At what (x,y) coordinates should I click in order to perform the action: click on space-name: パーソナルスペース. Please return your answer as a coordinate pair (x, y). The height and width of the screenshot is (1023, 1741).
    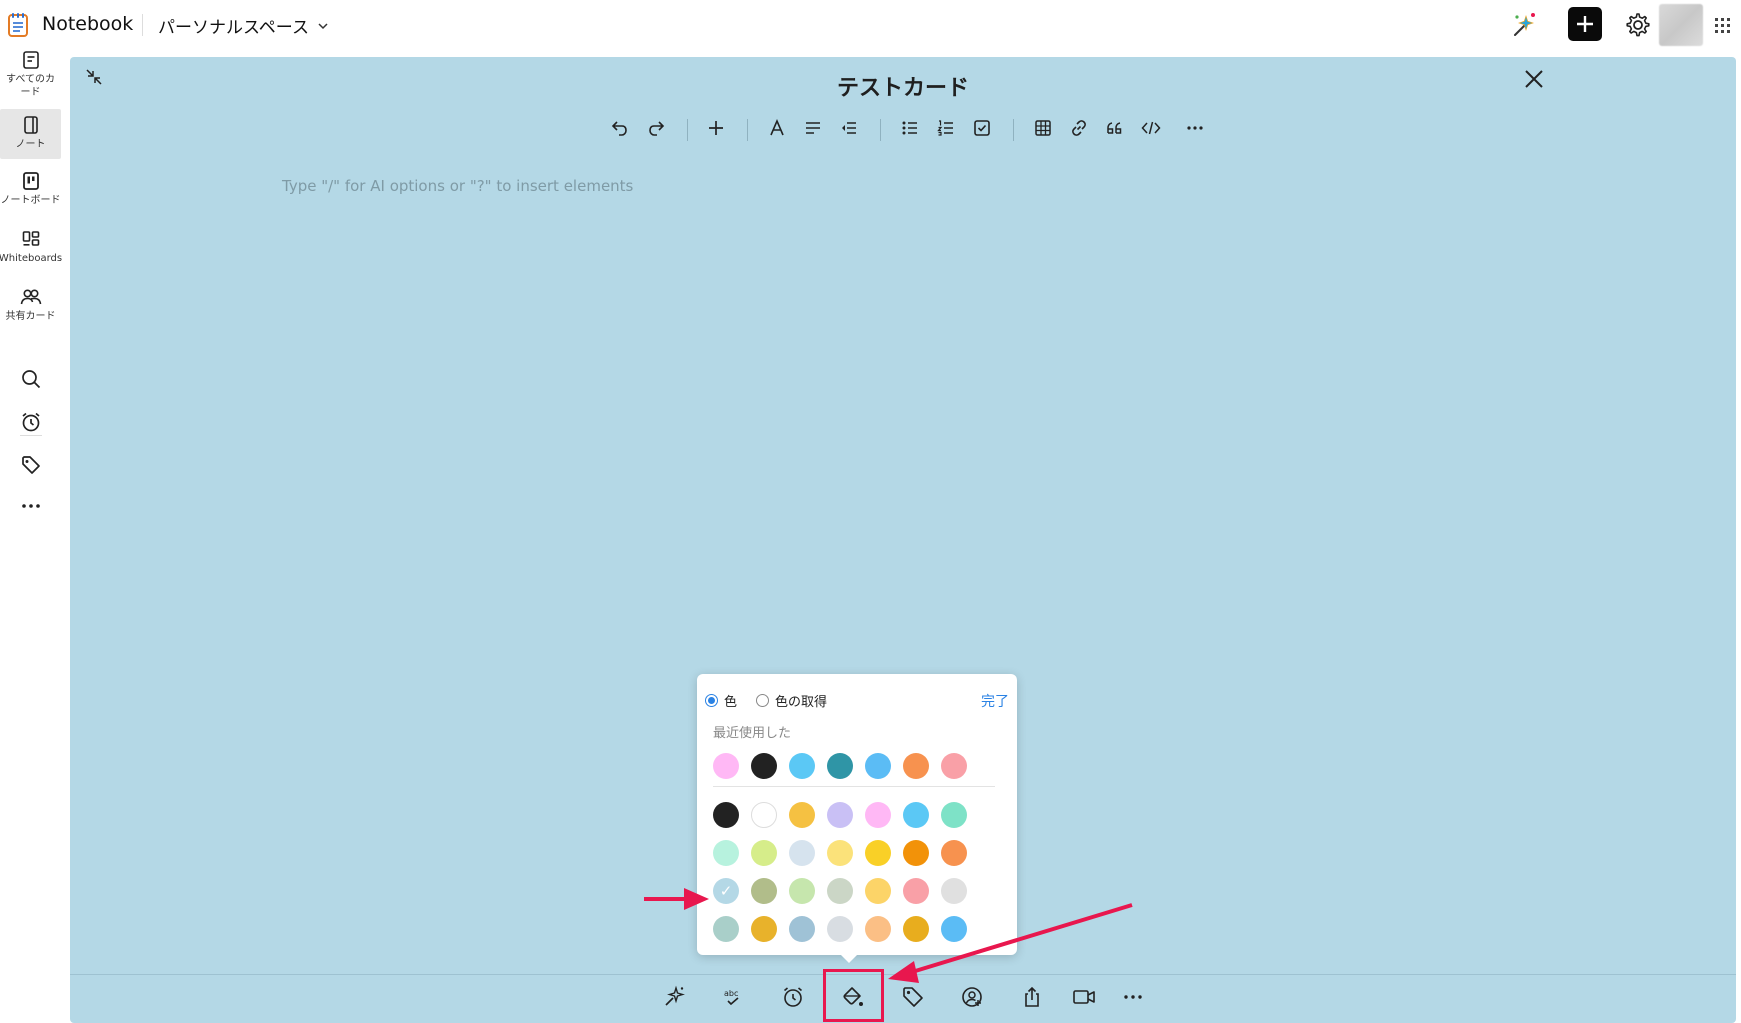
    Looking at the image, I should click on (233, 28).